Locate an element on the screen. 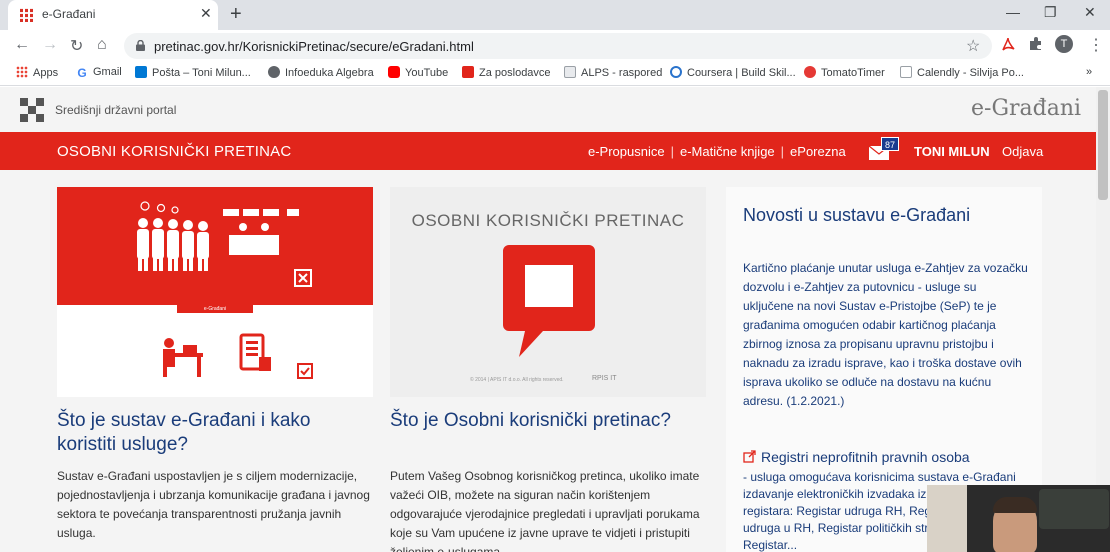 Image resolution: width=1110 pixels, height=552 pixels. reload-icon: ↻ is located at coordinates (76, 46).